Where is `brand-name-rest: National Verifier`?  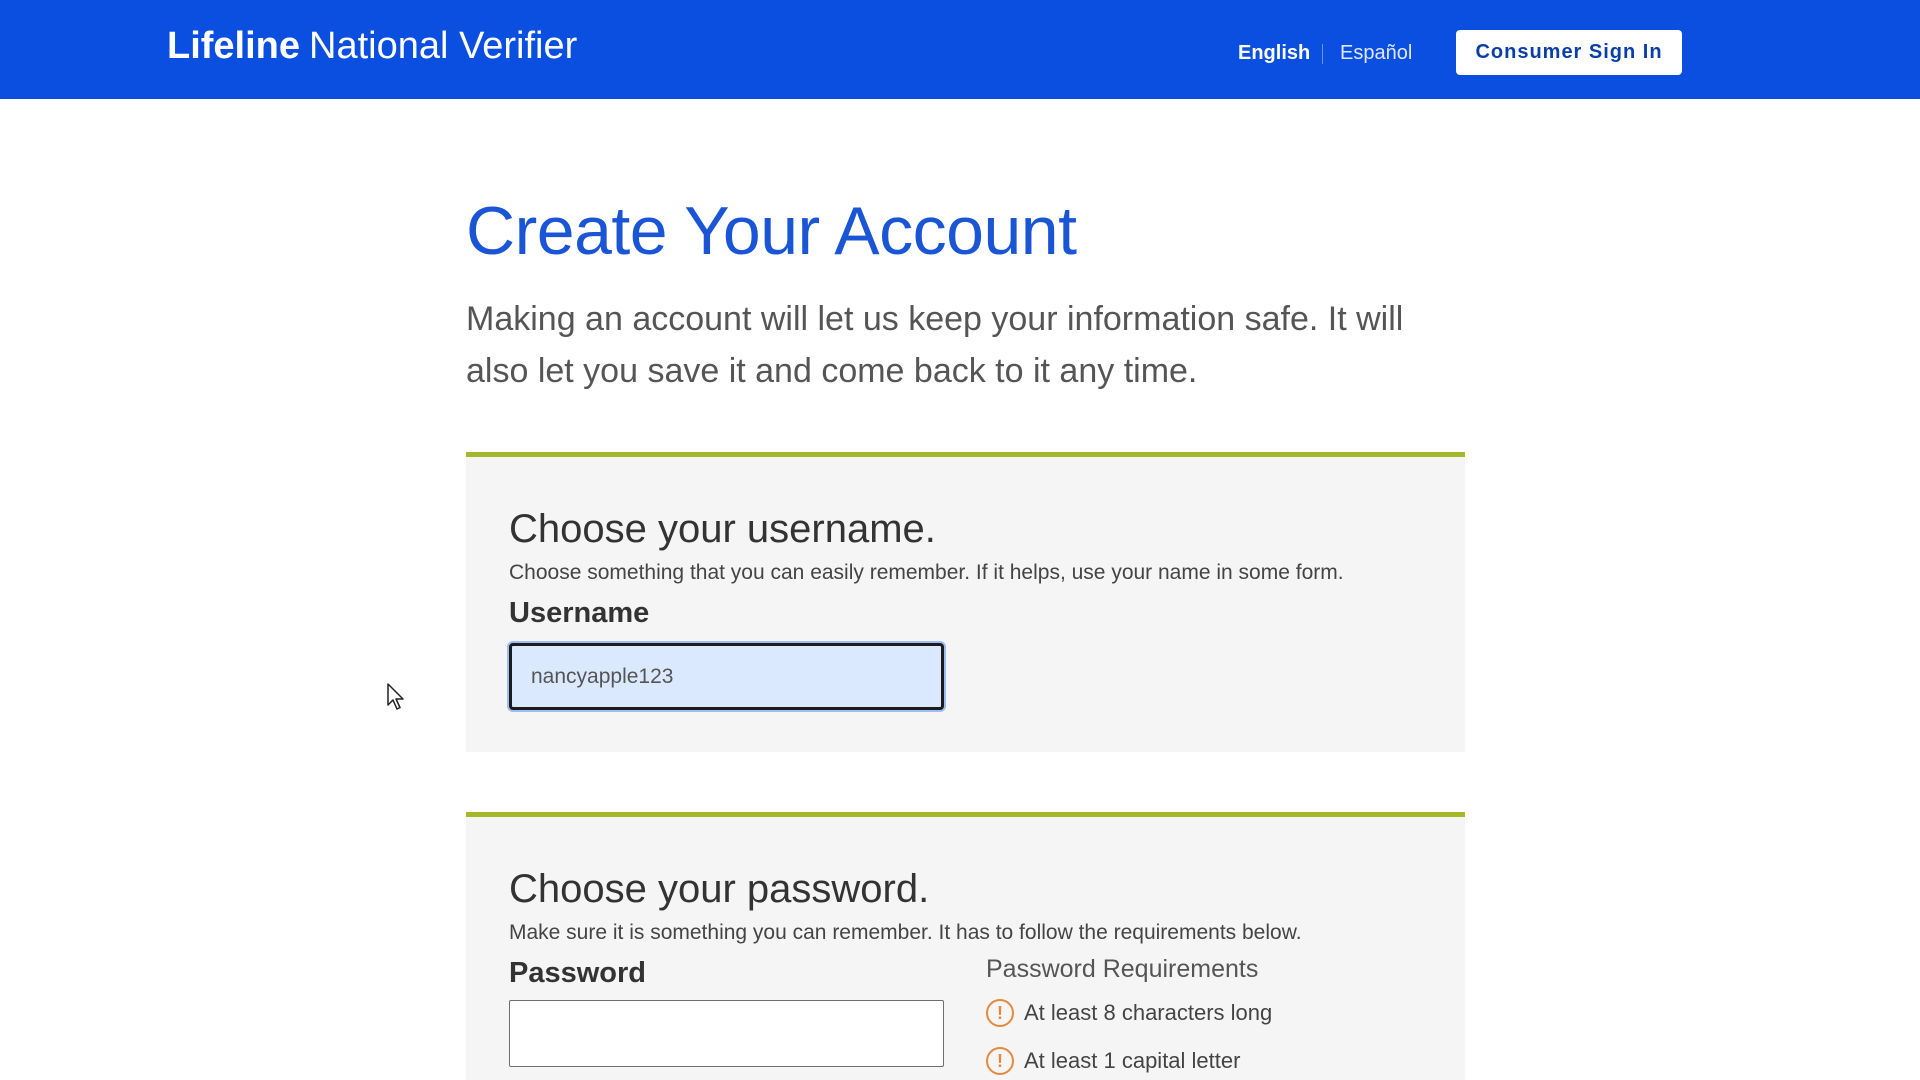
brand-name-rest: National Verifier is located at coordinates (443, 46).